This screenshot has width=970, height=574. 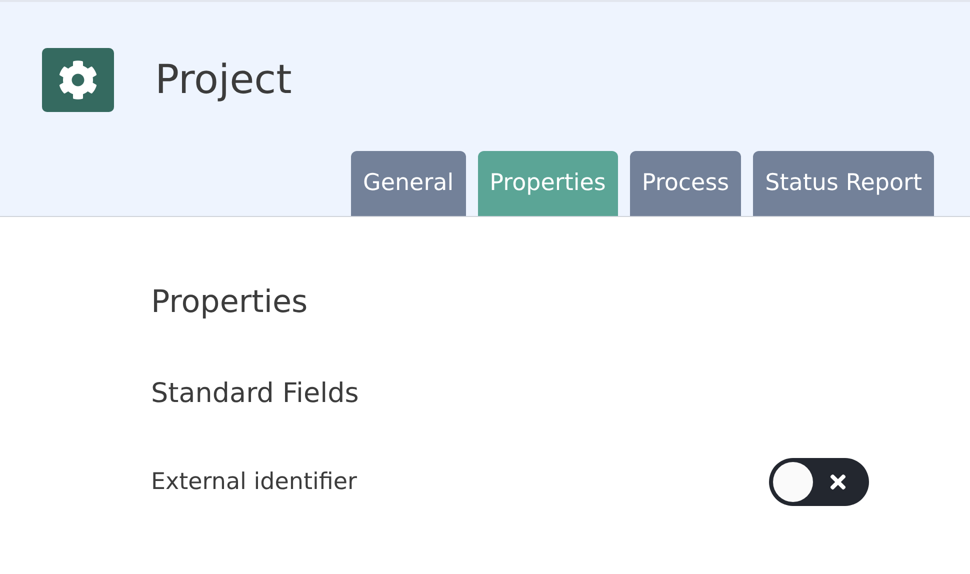 I want to click on tab: Status Report, so click(x=843, y=183).